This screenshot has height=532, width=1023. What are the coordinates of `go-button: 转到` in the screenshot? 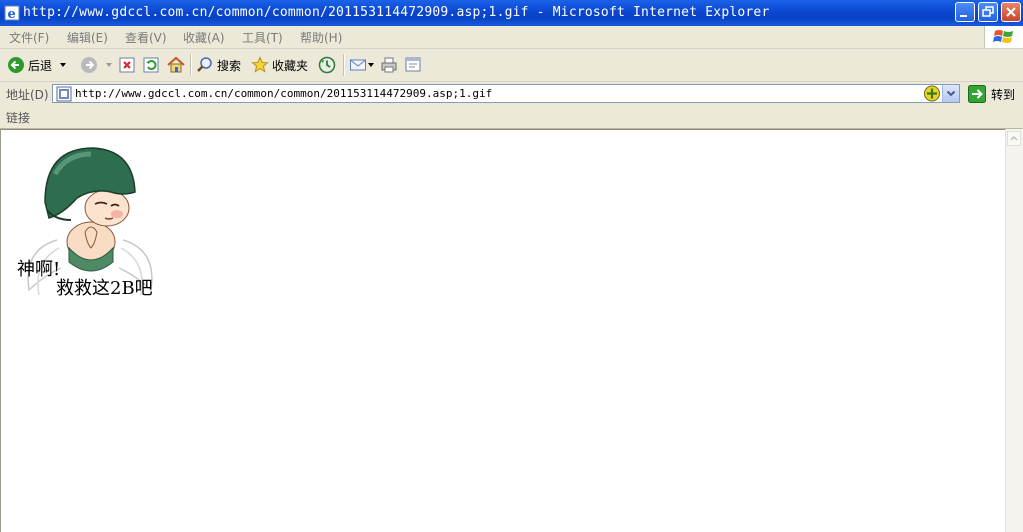 It's located at (991, 94).